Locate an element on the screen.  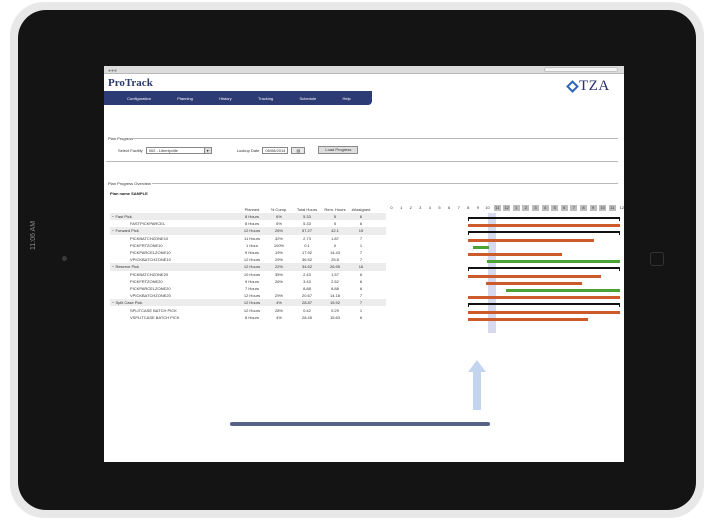
row-name: PICKPARCELZONE20 is located at coordinates (150, 288).